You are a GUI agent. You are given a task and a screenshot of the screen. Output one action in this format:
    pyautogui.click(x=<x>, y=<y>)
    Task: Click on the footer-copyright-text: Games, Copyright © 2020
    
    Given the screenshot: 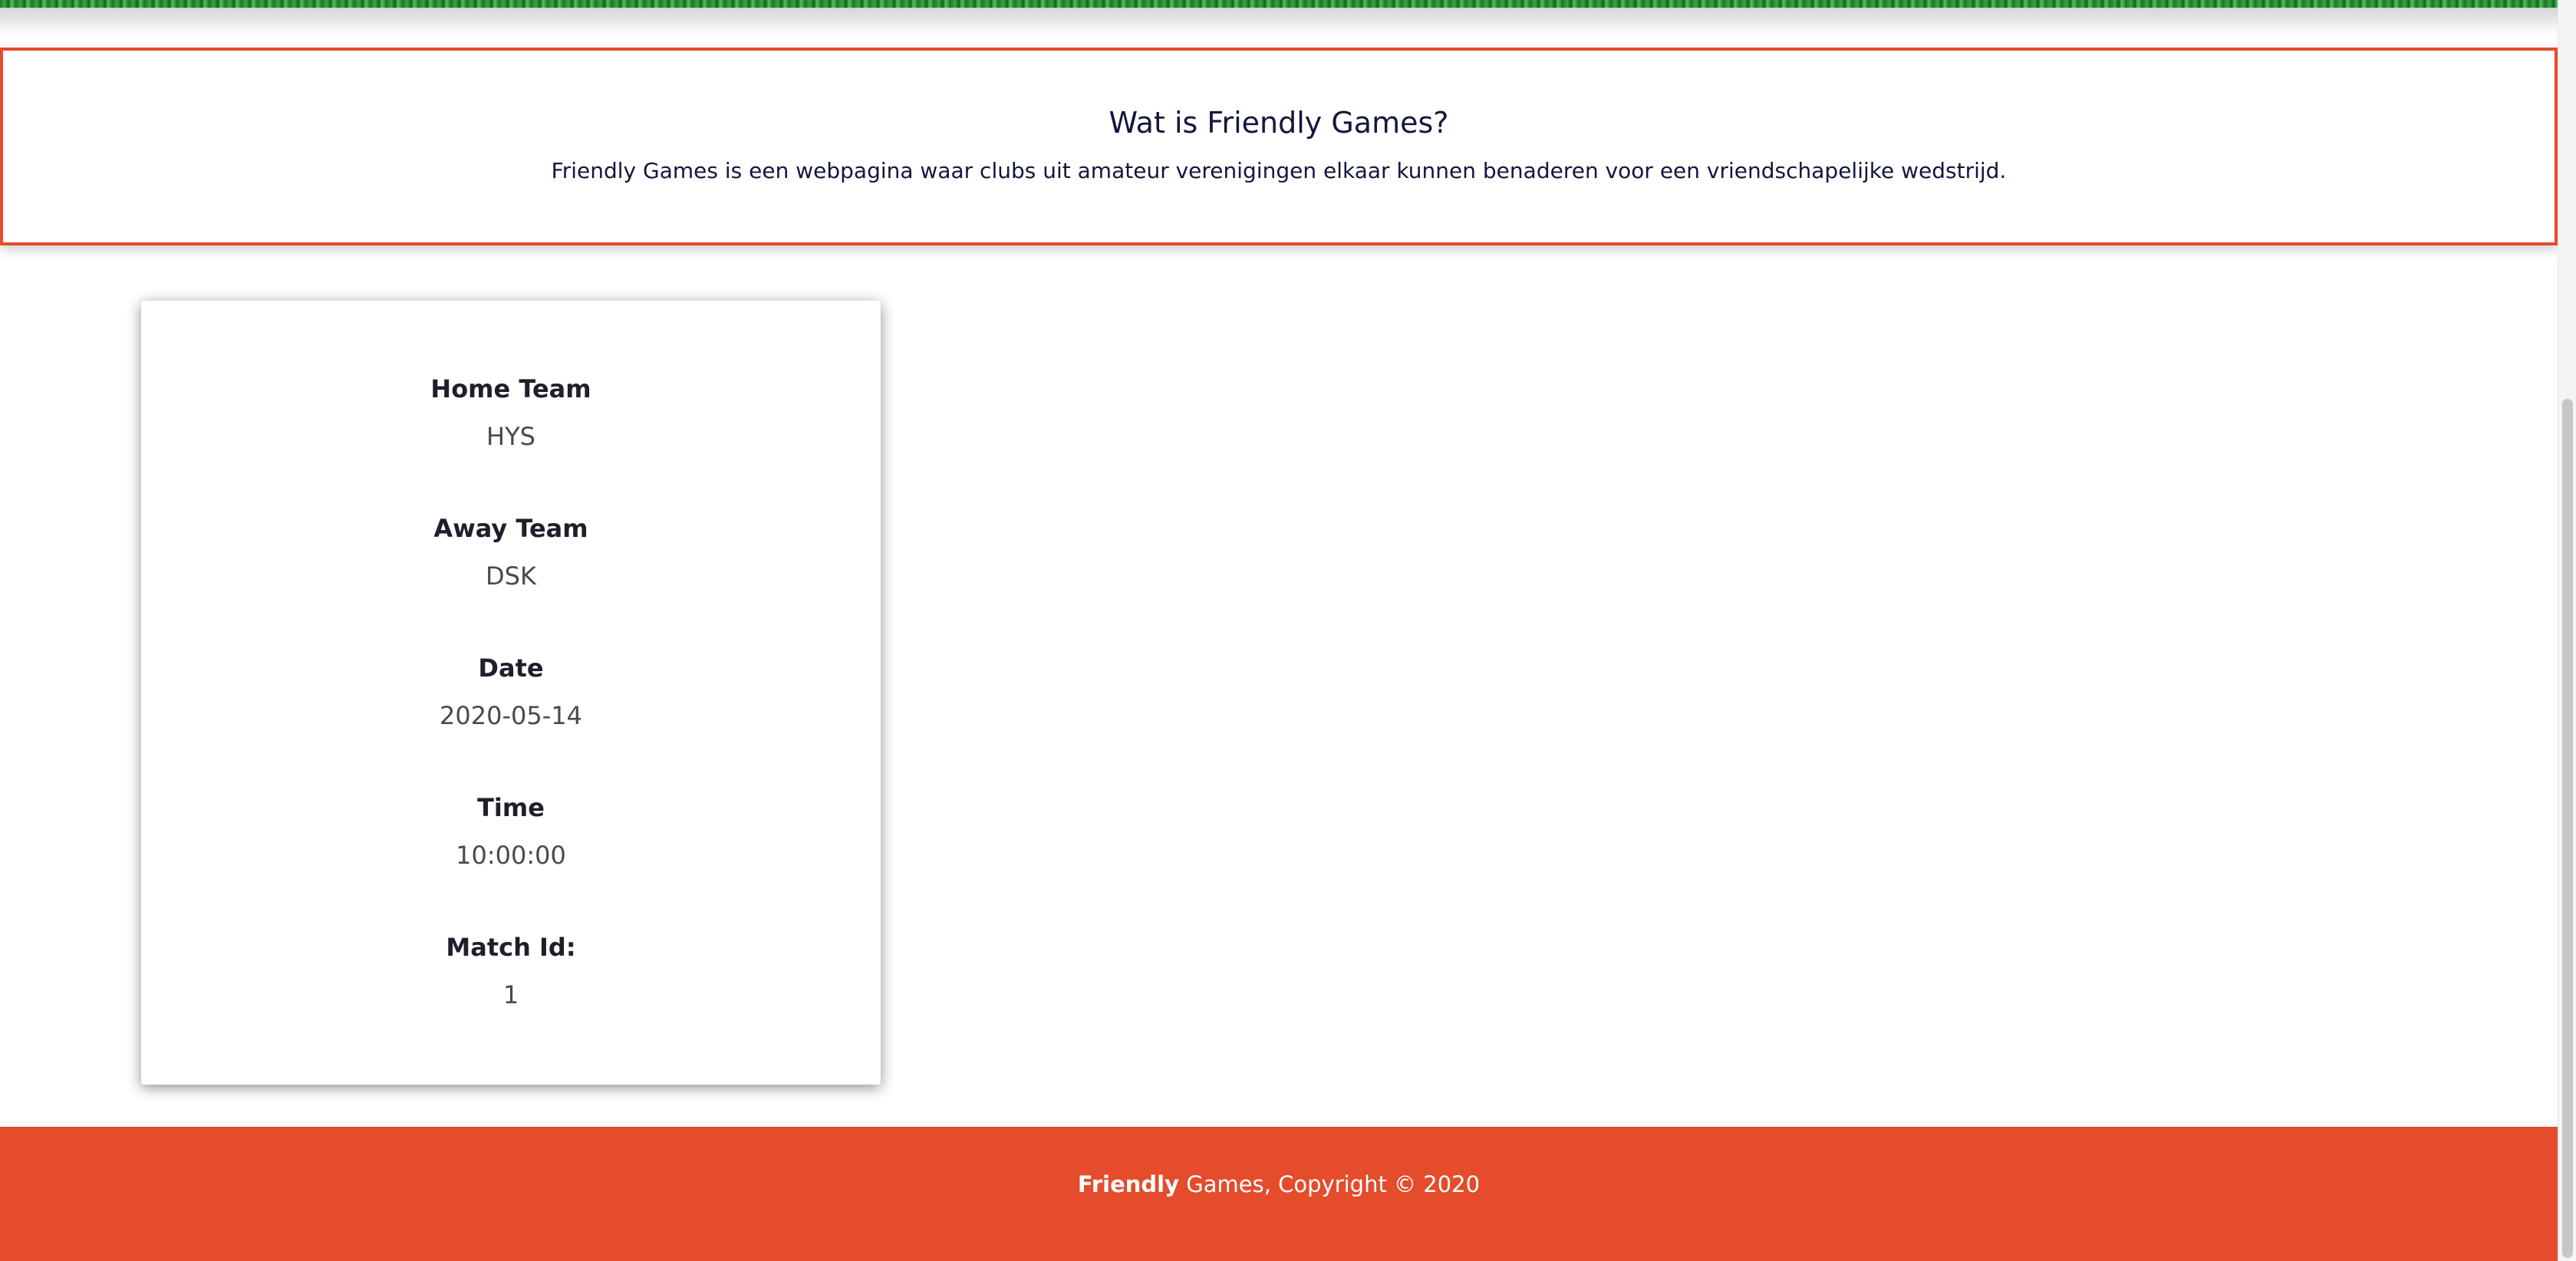 What is the action you would take?
    pyautogui.click(x=1330, y=1184)
    